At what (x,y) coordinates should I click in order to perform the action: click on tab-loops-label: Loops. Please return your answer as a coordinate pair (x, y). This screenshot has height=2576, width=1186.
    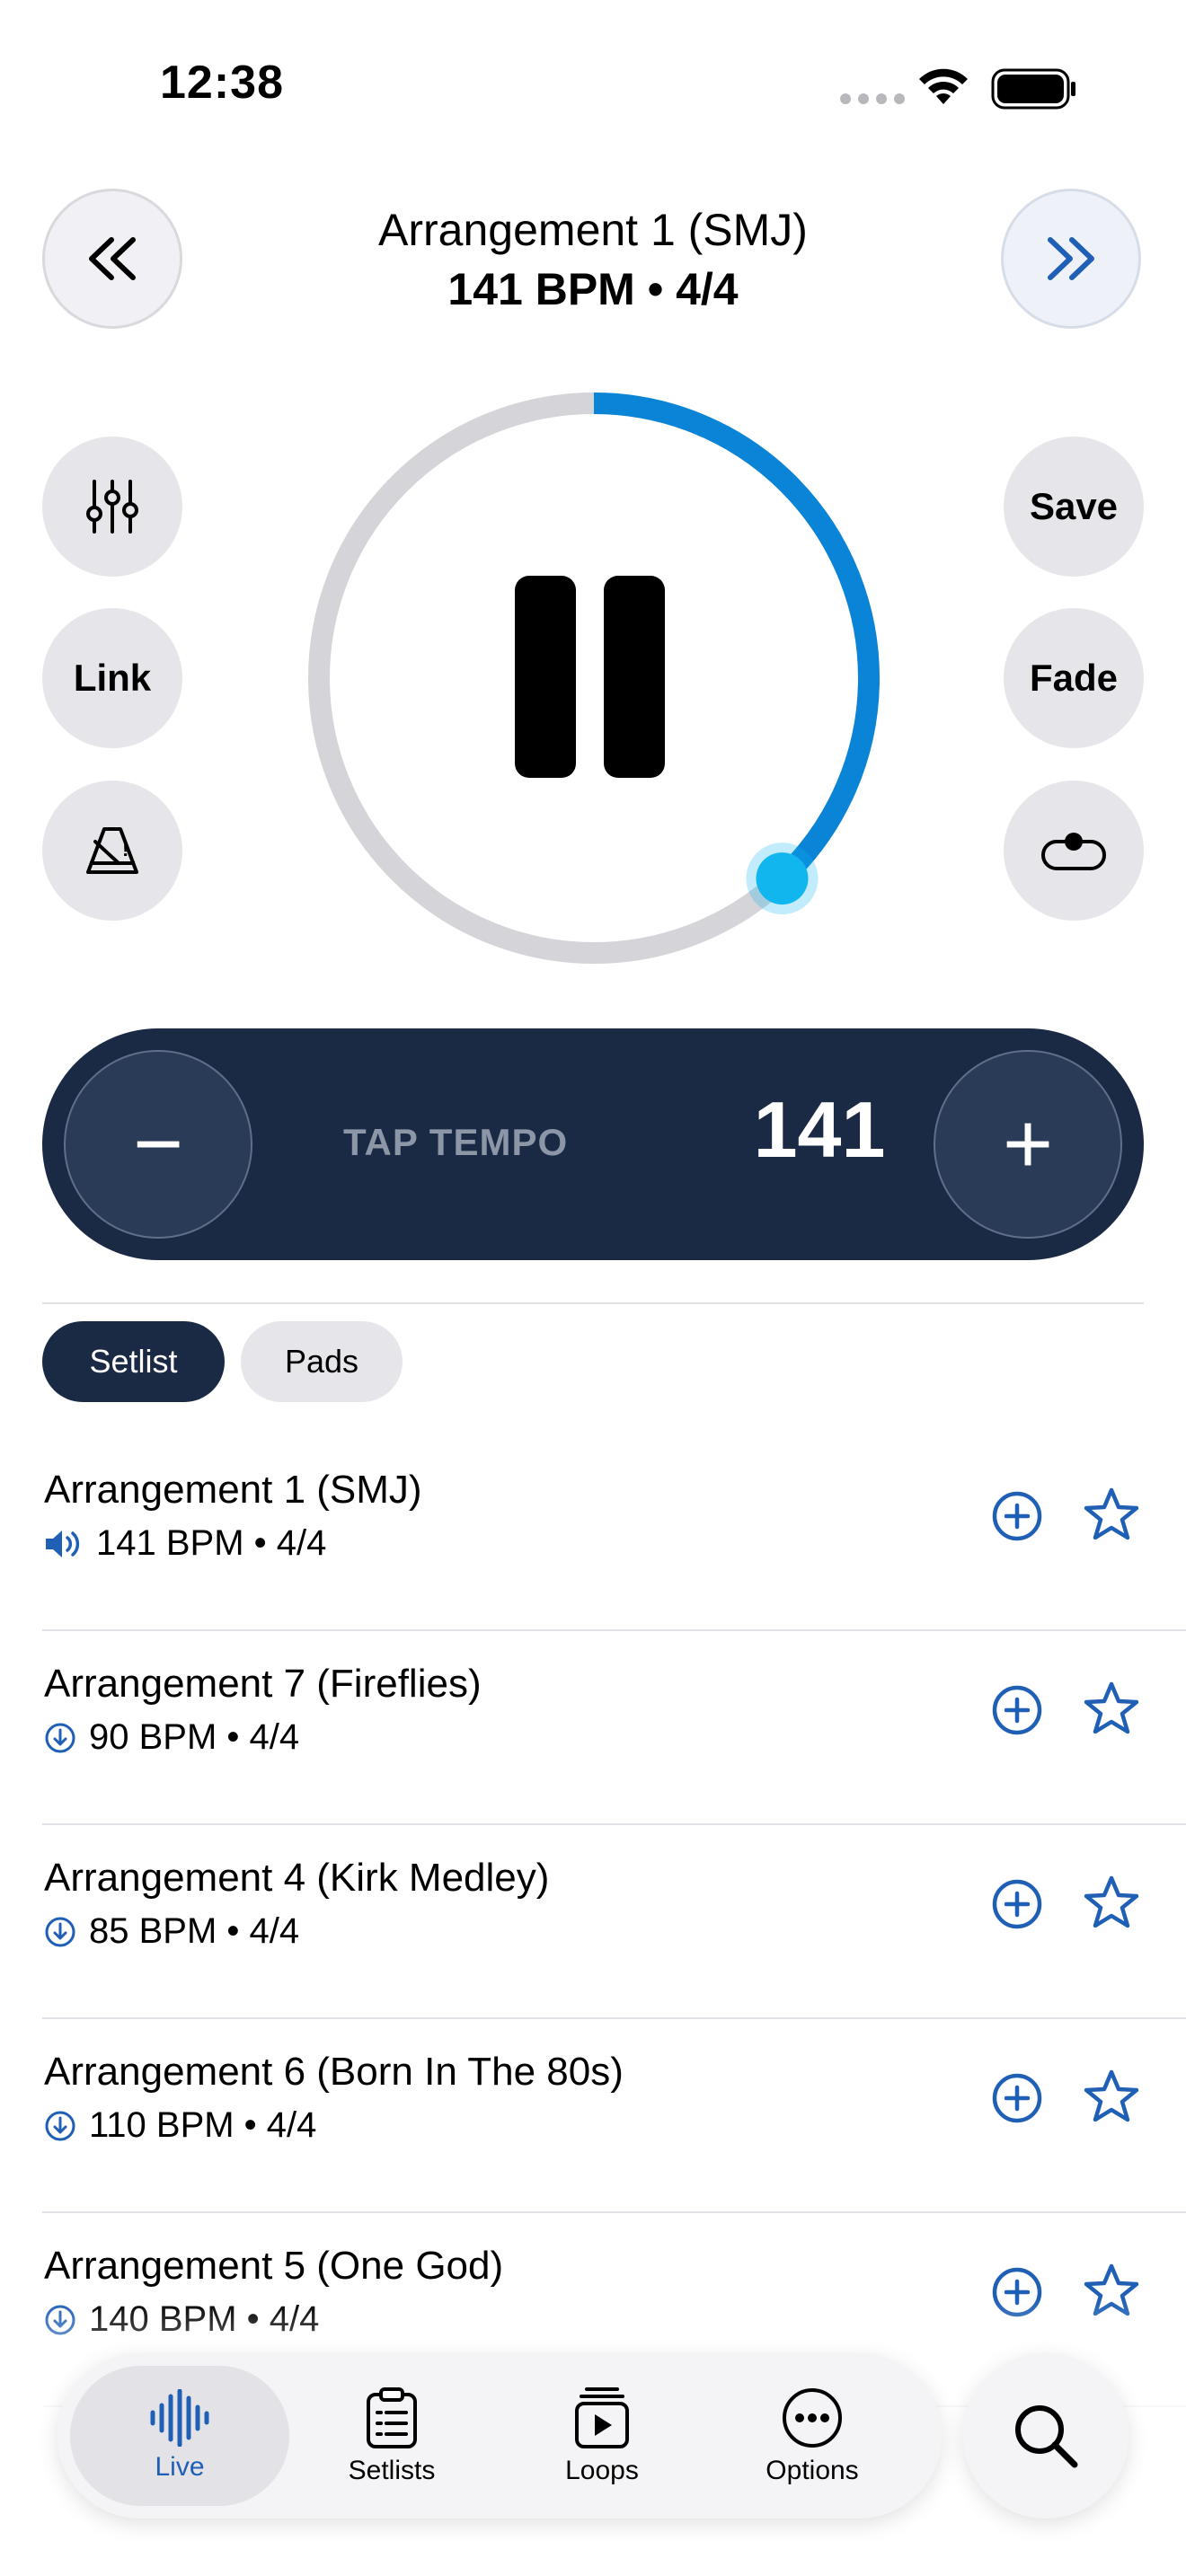
    Looking at the image, I should click on (602, 2470).